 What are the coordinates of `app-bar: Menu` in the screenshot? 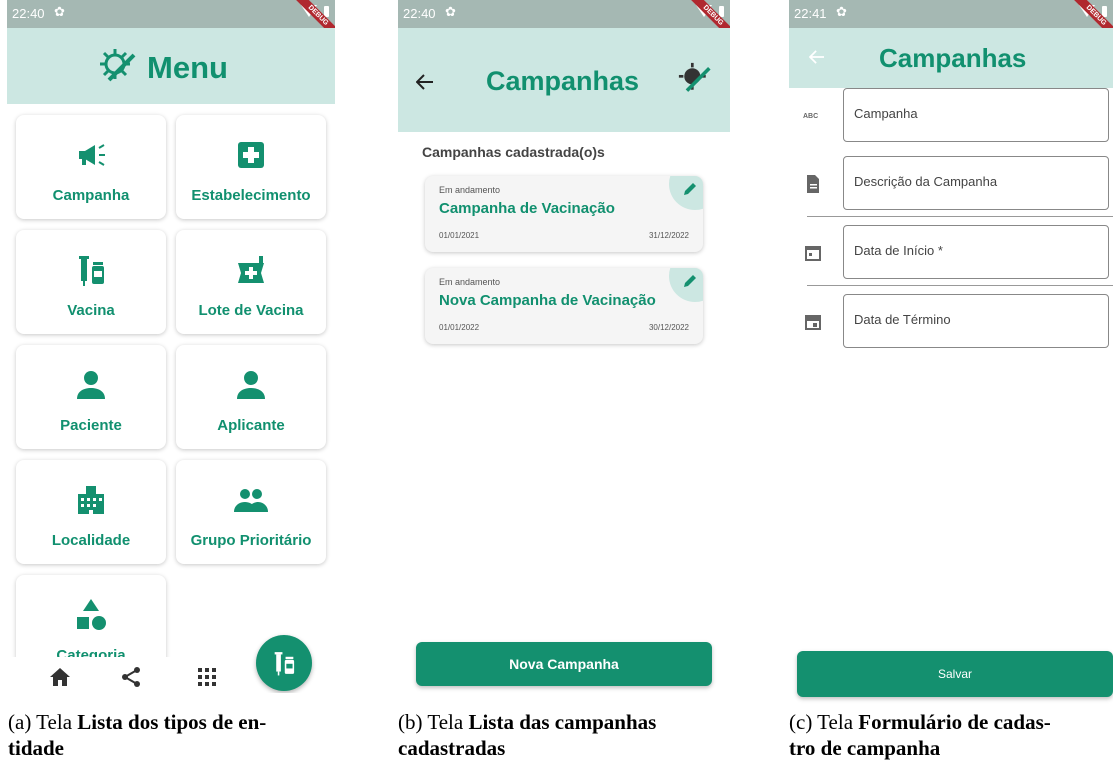 It's located at (171, 66).